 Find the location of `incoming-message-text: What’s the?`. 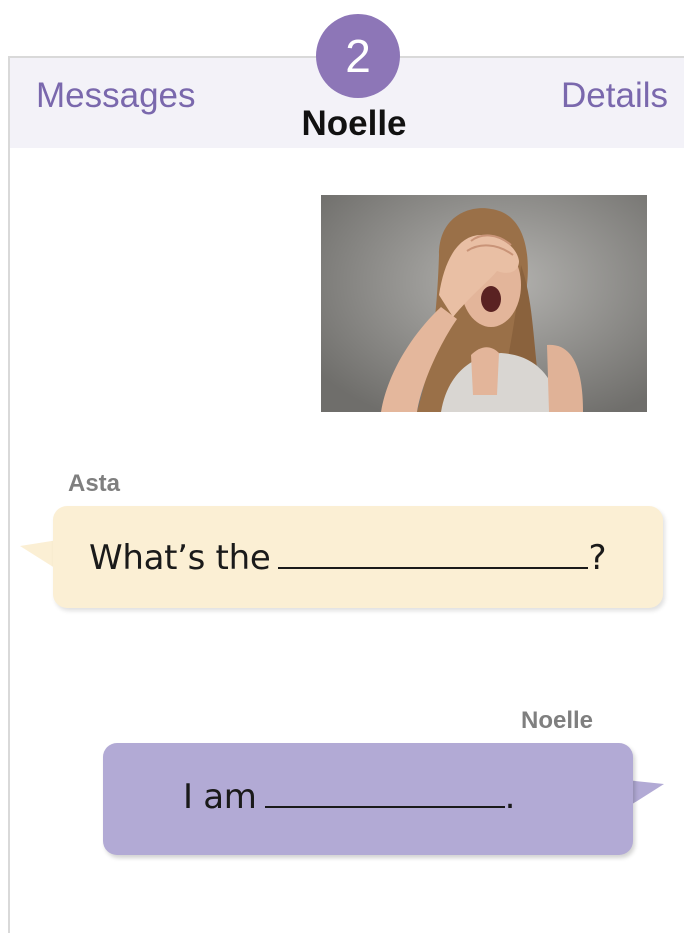

incoming-message-text: What’s the? is located at coordinates (348, 558).